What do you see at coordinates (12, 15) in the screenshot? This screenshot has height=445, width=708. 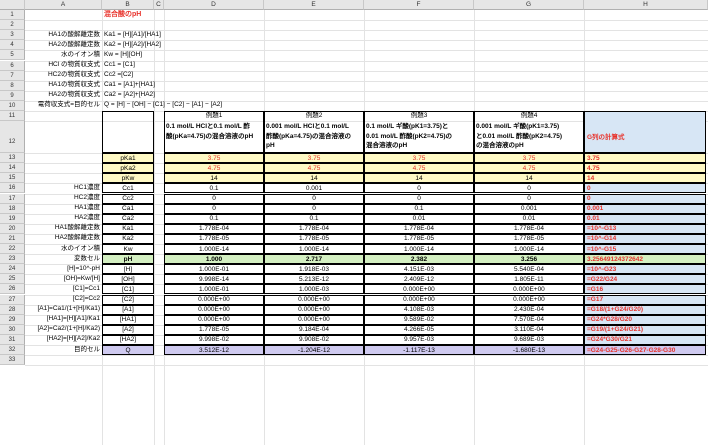 I see `row-header-1: 1` at bounding box center [12, 15].